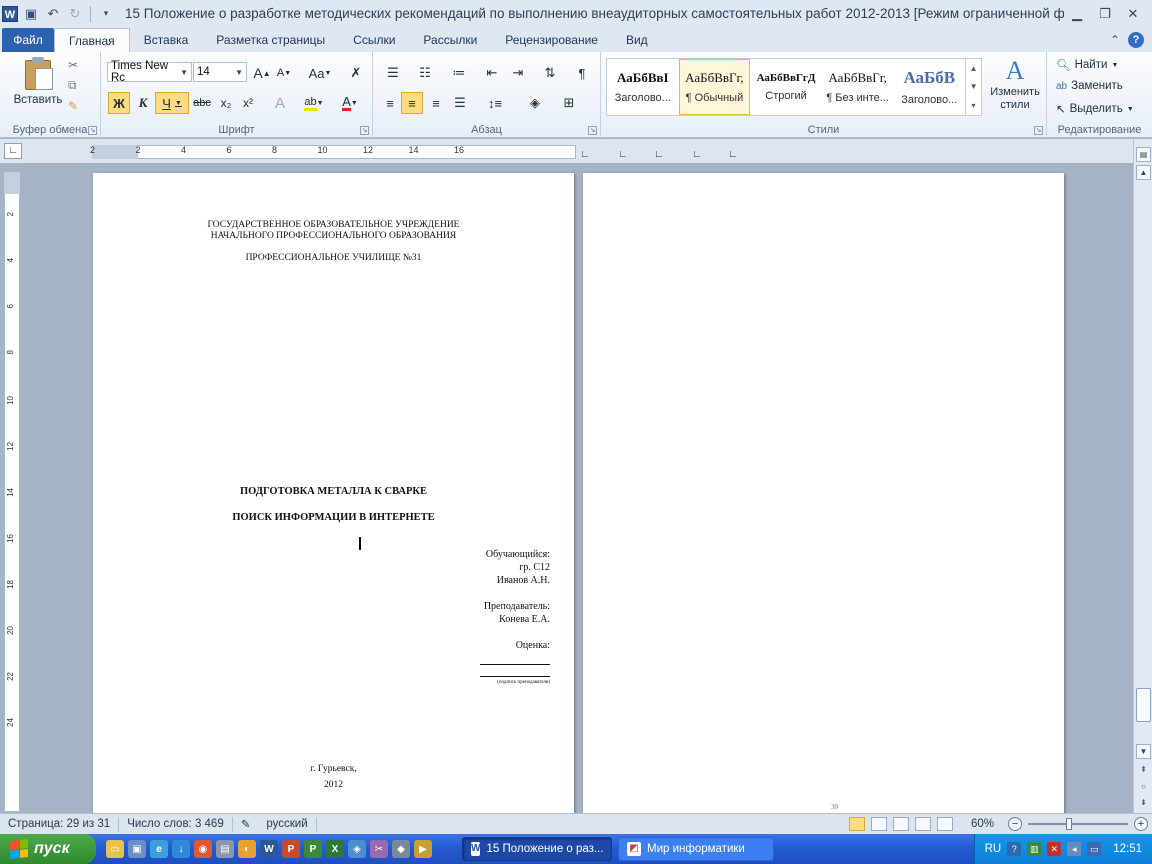 Image resolution: width=1152 pixels, height=864 pixels. I want to click on media-icon: ◐, so click(247, 849).